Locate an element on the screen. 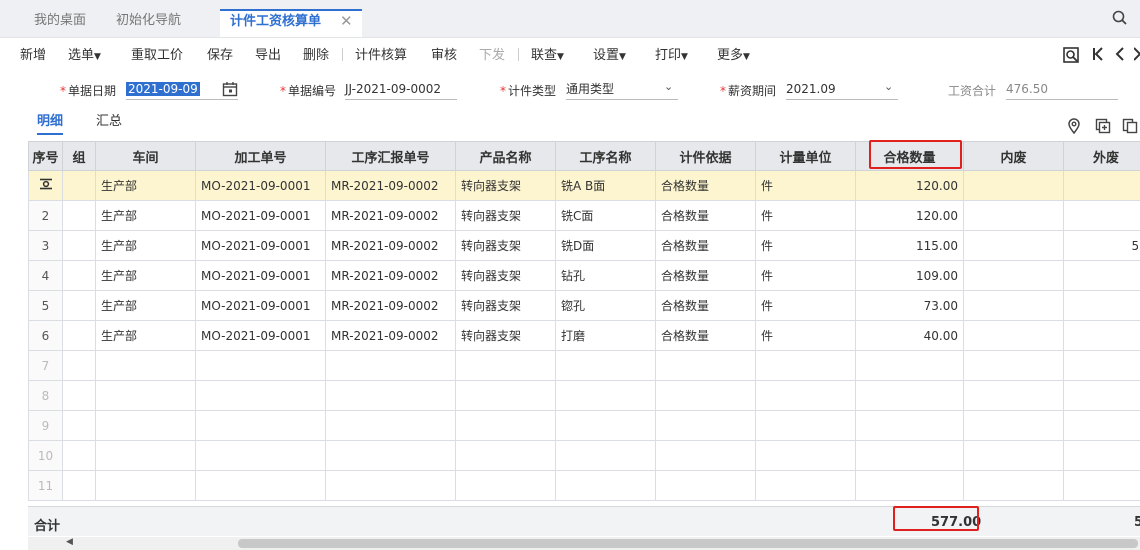 This screenshot has width=1140, height=550. horizontal-scrollbar: ◀ is located at coordinates (584, 543).